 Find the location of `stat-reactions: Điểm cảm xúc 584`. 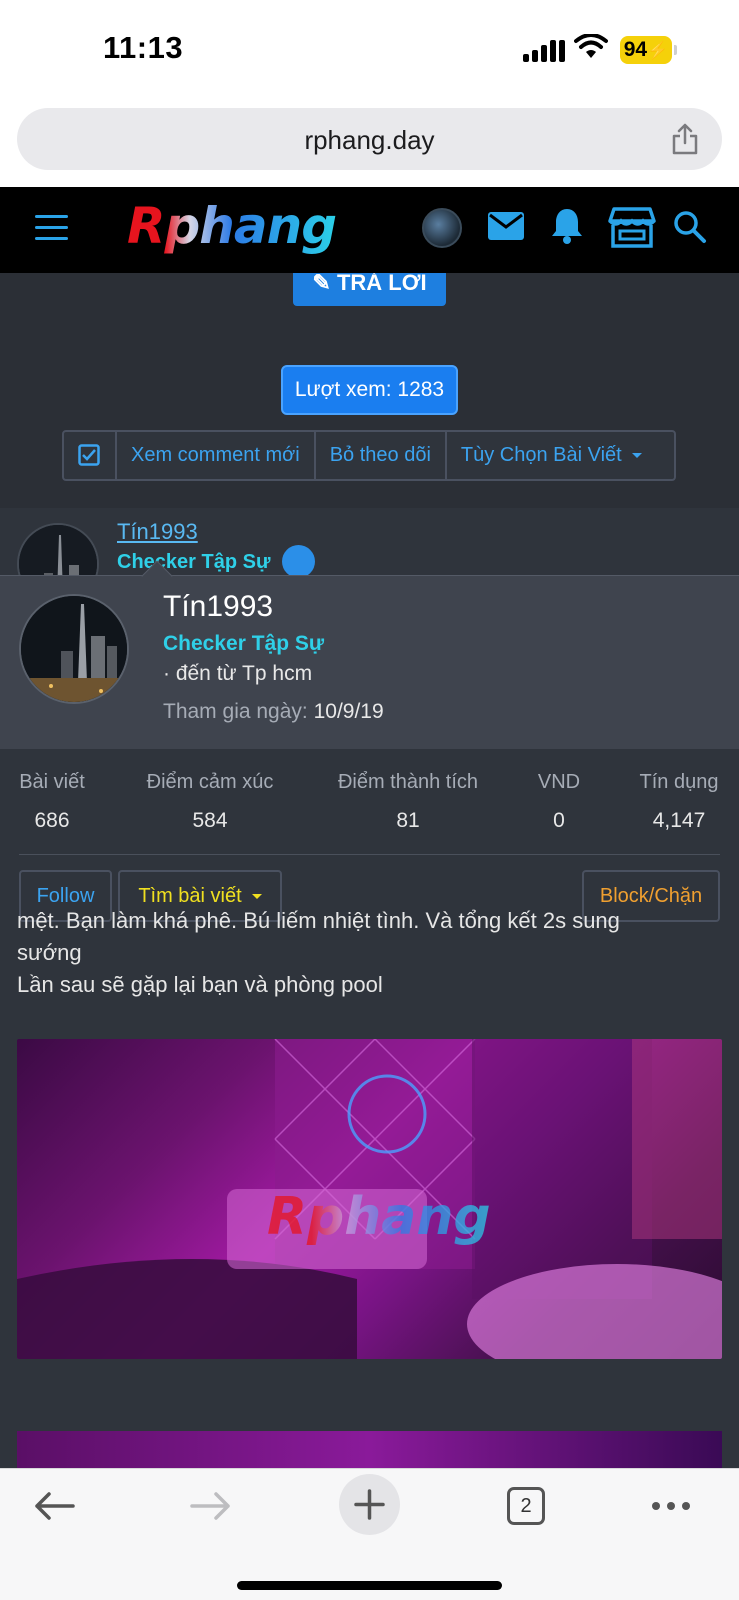

stat-reactions: Điểm cảm xúc 584 is located at coordinates (210, 802).